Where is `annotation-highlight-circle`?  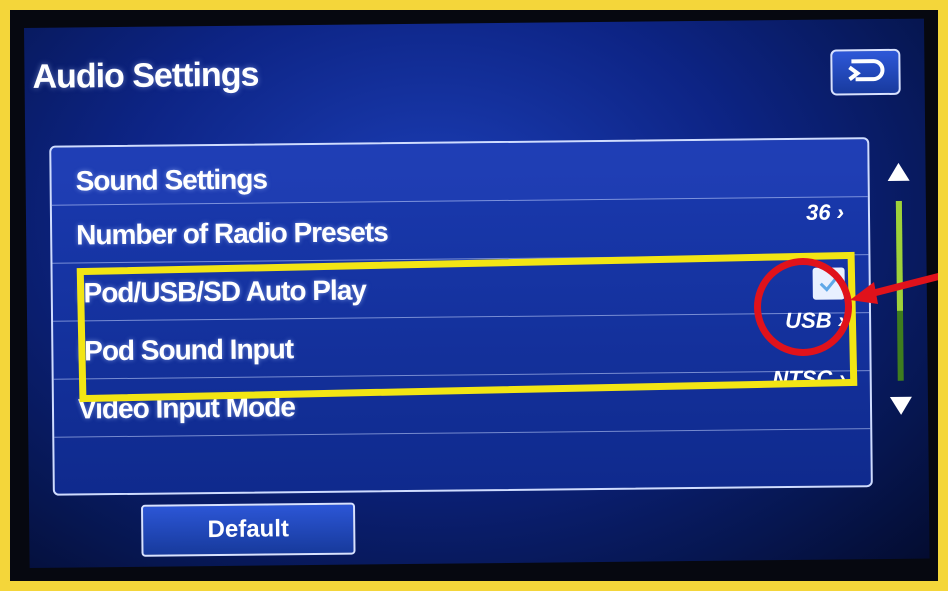 annotation-highlight-circle is located at coordinates (803, 307).